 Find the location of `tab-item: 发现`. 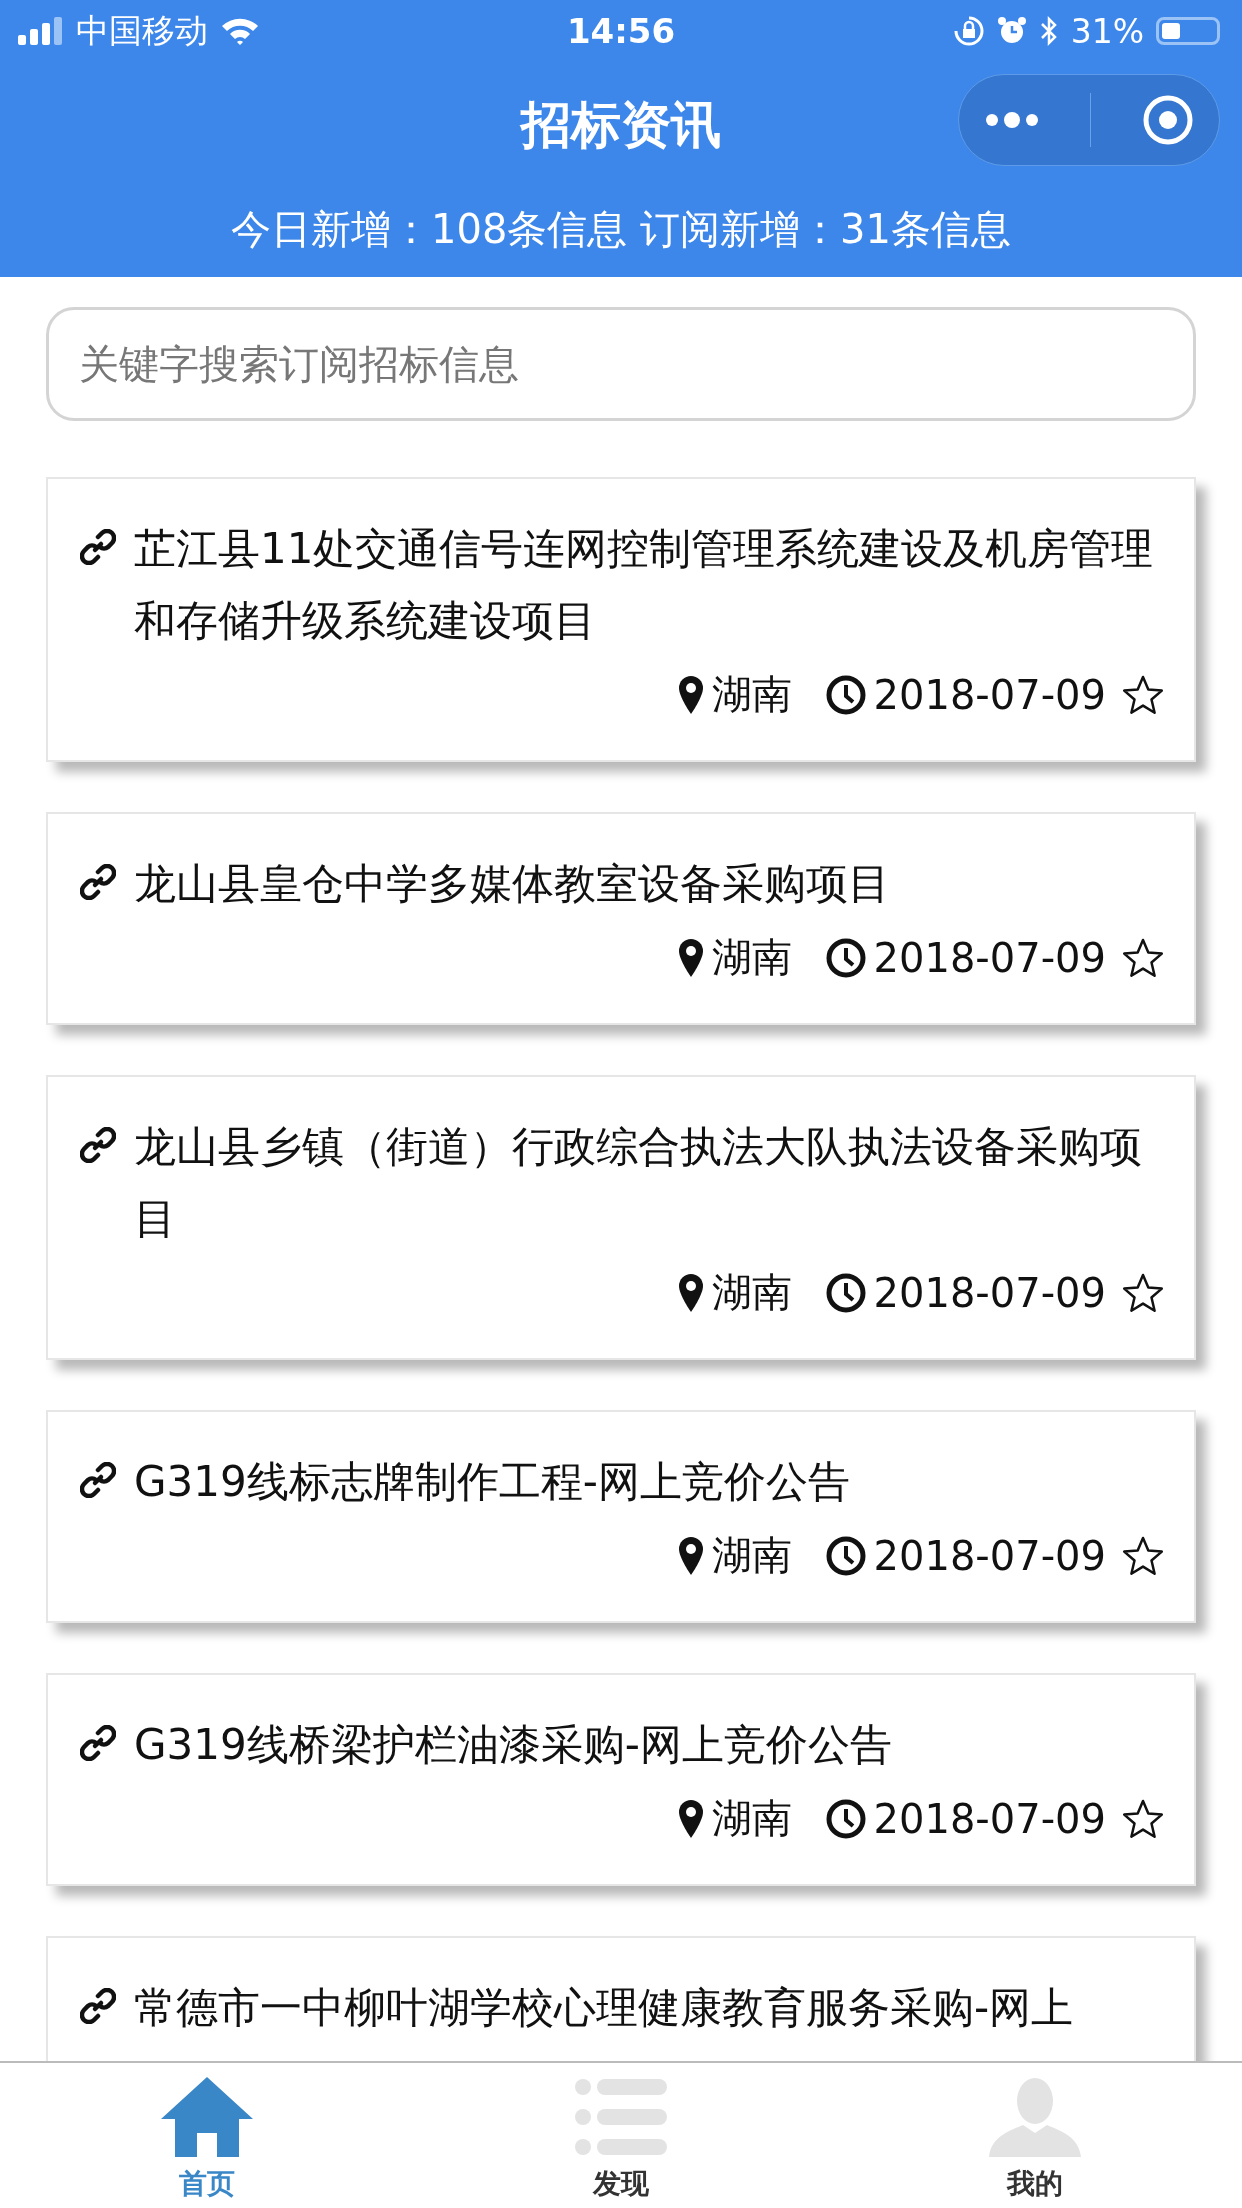

tab-item: 发现 is located at coordinates (621, 2135).